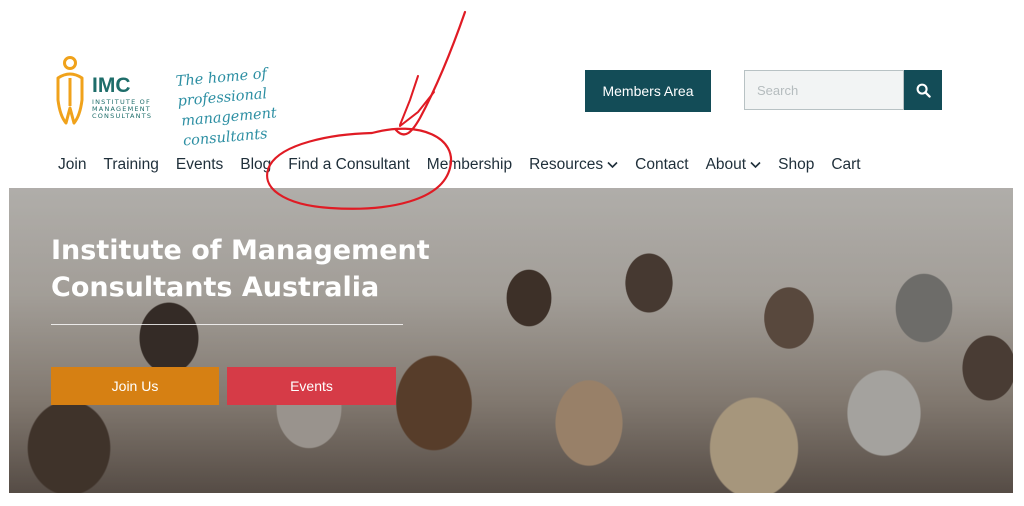 The height and width of the screenshot is (506, 1024). I want to click on nav-item-about: About, so click(734, 165).